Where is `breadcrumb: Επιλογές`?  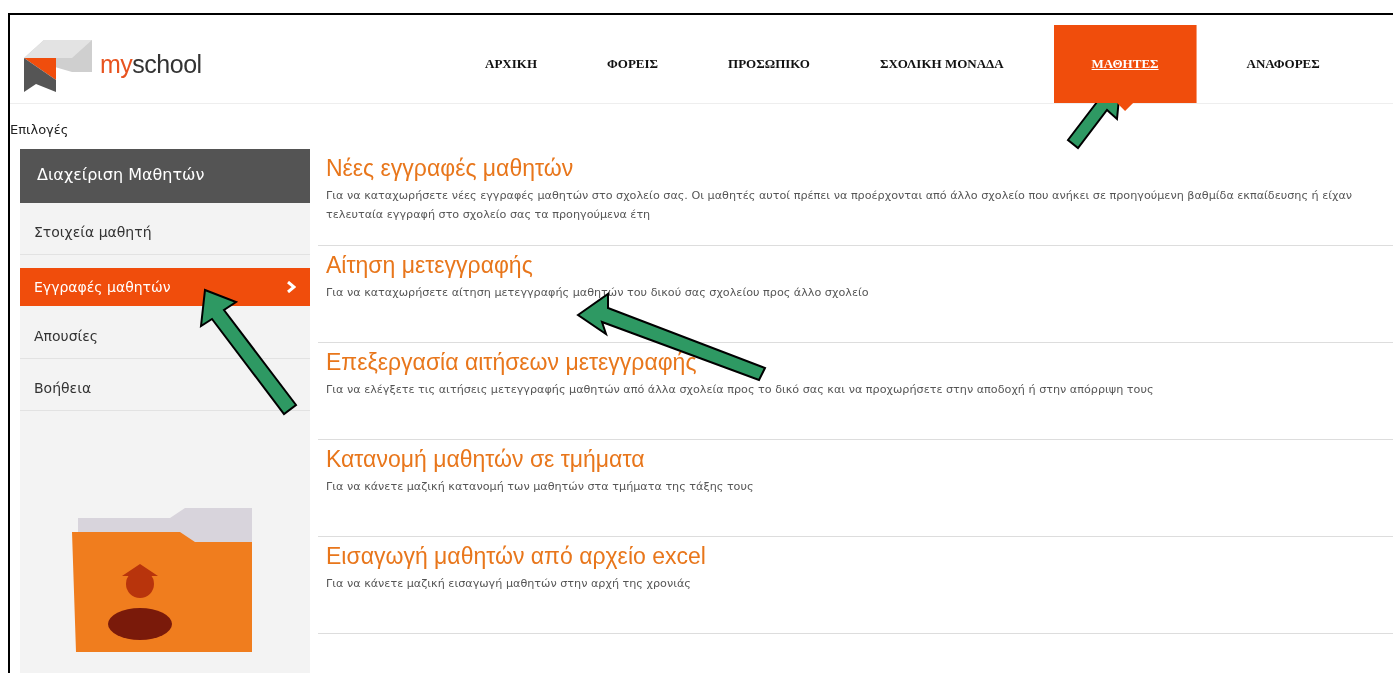 breadcrumb: Επιλογές is located at coordinates (39, 129).